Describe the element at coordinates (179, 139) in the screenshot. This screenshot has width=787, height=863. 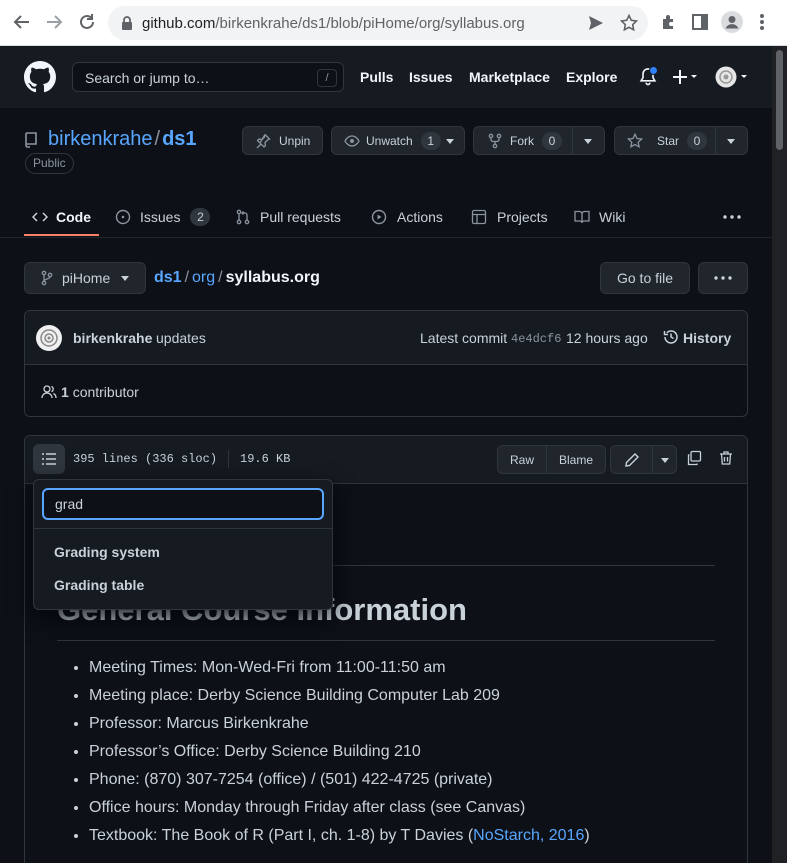
I see `repo-name-link: ds1` at that location.